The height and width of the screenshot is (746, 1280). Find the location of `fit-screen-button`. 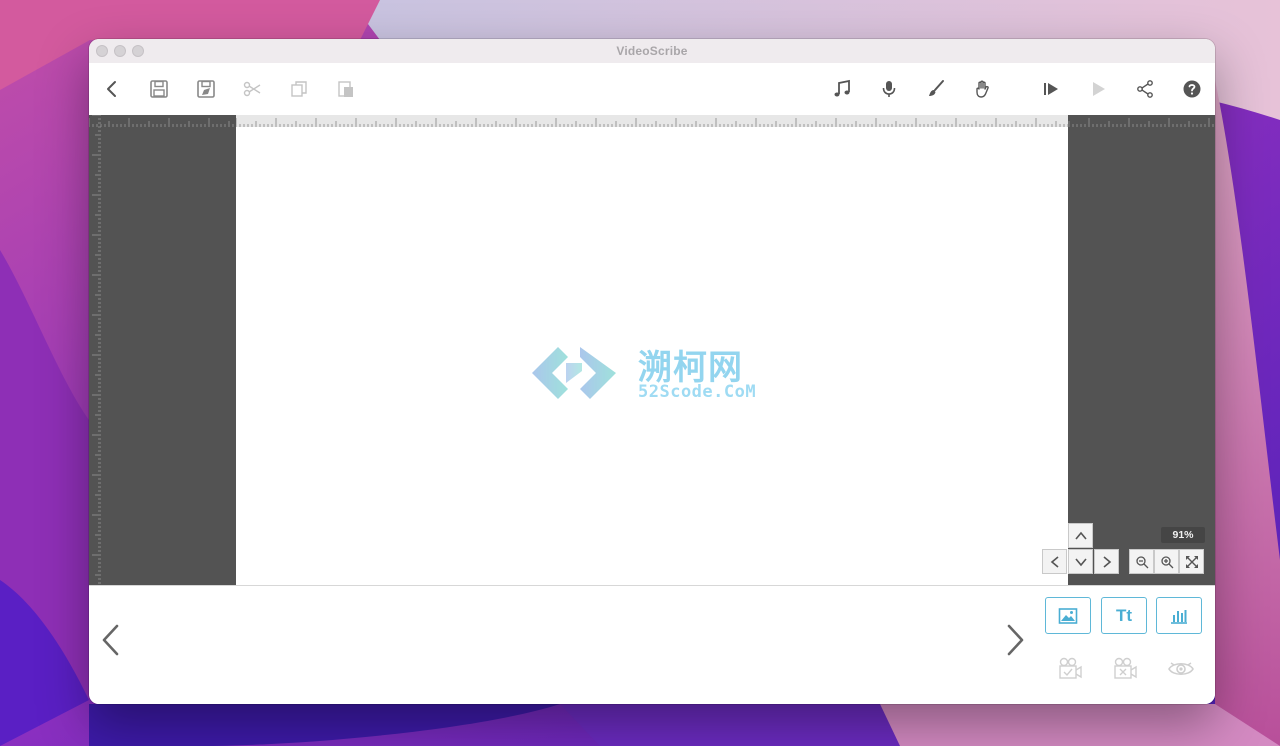

fit-screen-button is located at coordinates (1191, 561).